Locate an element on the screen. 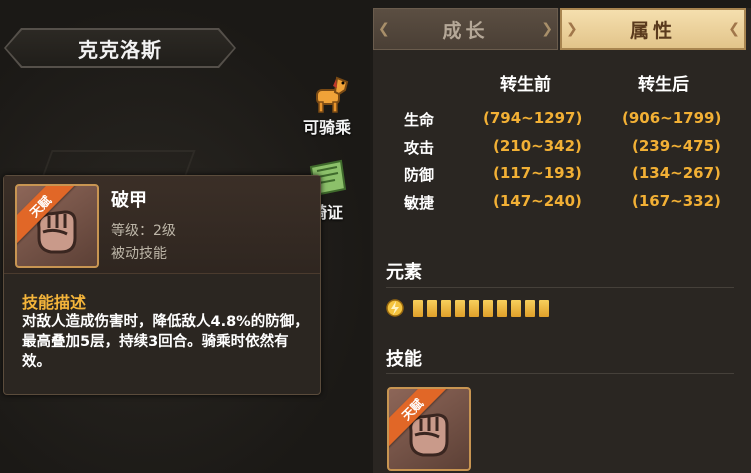 The height and width of the screenshot is (473, 751). col-header-after: 转生后 is located at coordinates (663, 85).